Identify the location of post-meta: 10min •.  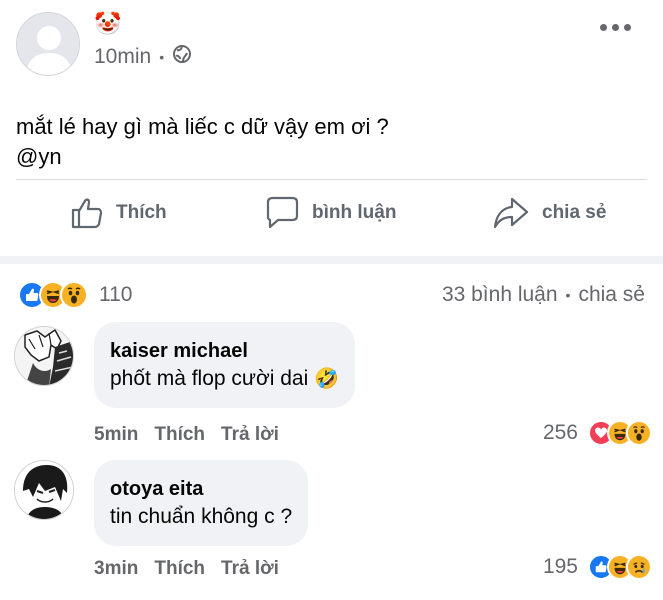
(143, 57).